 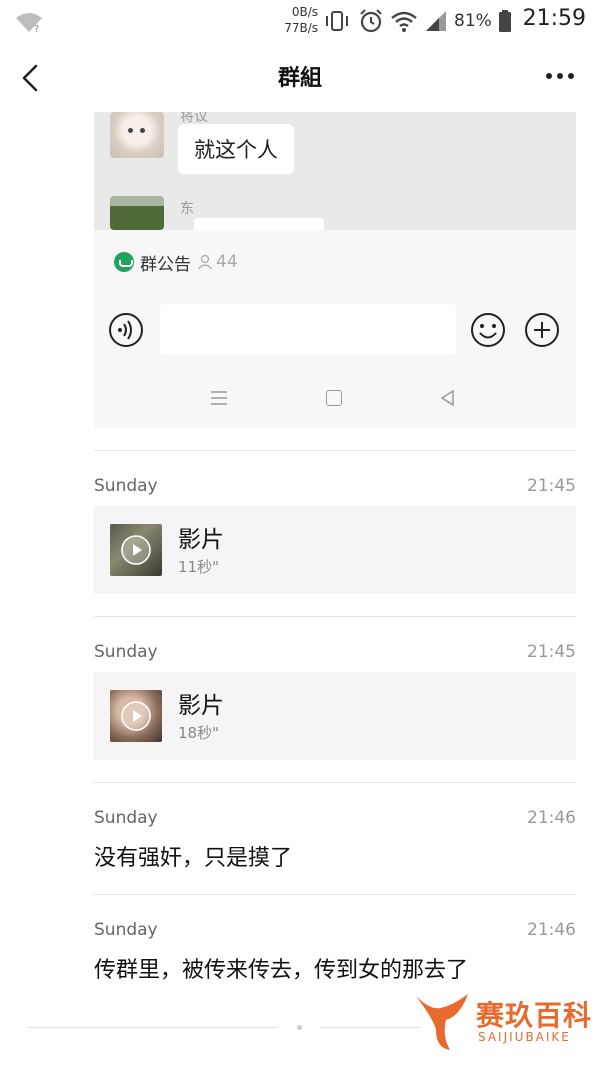 I want to click on embedded-input-area: 群公告 44, so click(x=335, y=329).